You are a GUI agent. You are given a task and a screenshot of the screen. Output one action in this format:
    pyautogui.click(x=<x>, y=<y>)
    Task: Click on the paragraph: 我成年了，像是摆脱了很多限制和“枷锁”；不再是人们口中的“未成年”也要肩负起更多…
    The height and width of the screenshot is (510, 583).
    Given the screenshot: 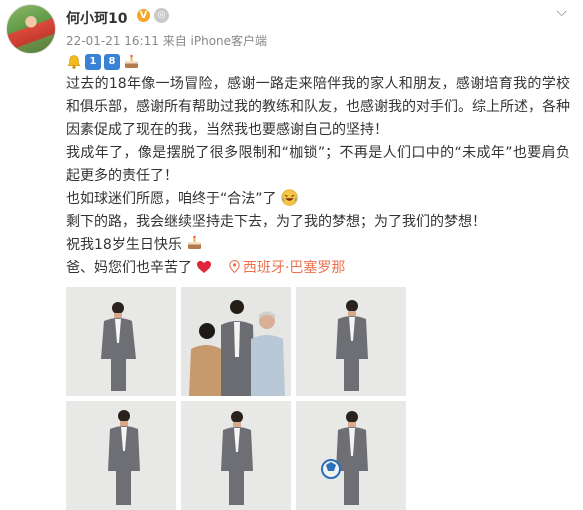 What is the action you would take?
    pyautogui.click(x=318, y=164)
    